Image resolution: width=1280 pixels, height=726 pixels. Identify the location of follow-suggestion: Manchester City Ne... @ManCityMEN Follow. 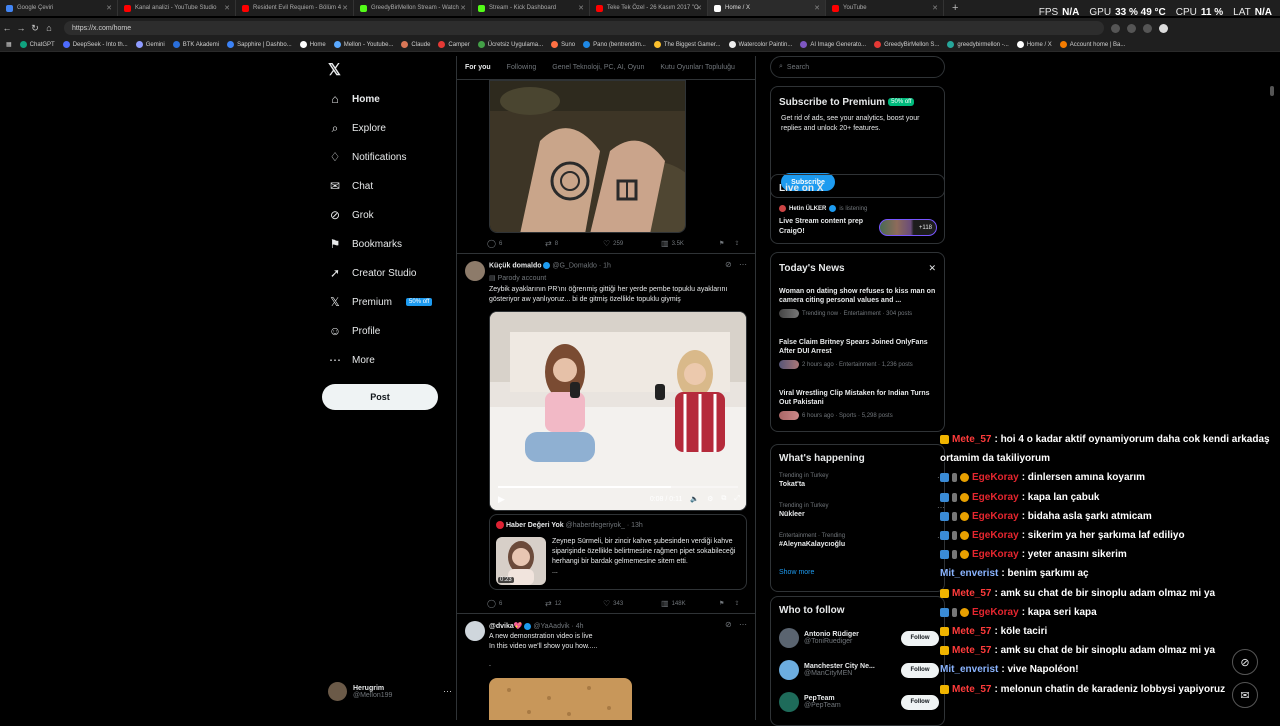
(859, 670).